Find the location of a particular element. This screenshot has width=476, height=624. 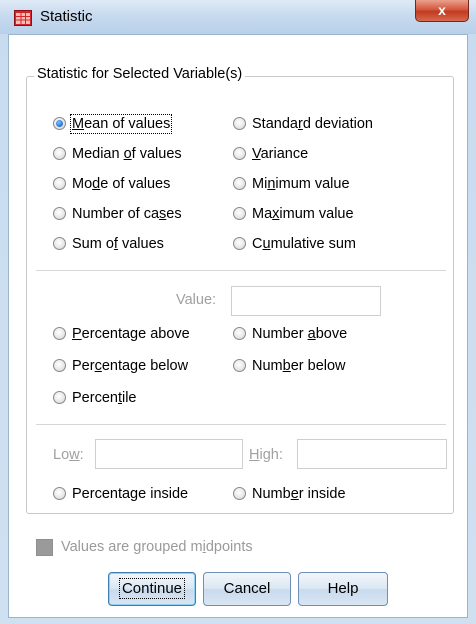

high-label: High: is located at coordinates (266, 455).